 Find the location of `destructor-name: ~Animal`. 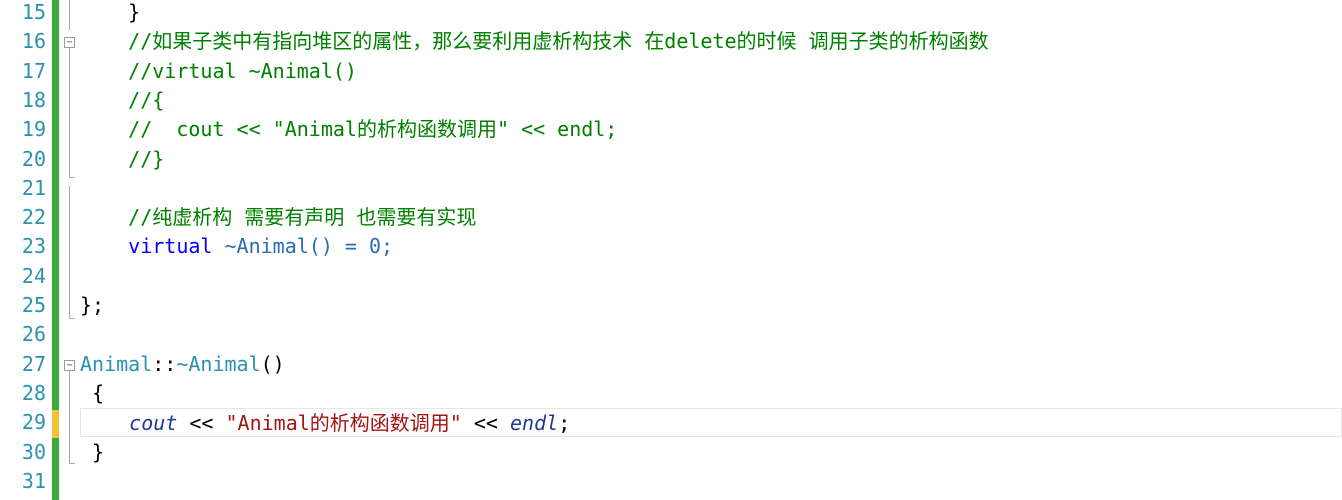

destructor-name: ~Animal is located at coordinates (218, 363).